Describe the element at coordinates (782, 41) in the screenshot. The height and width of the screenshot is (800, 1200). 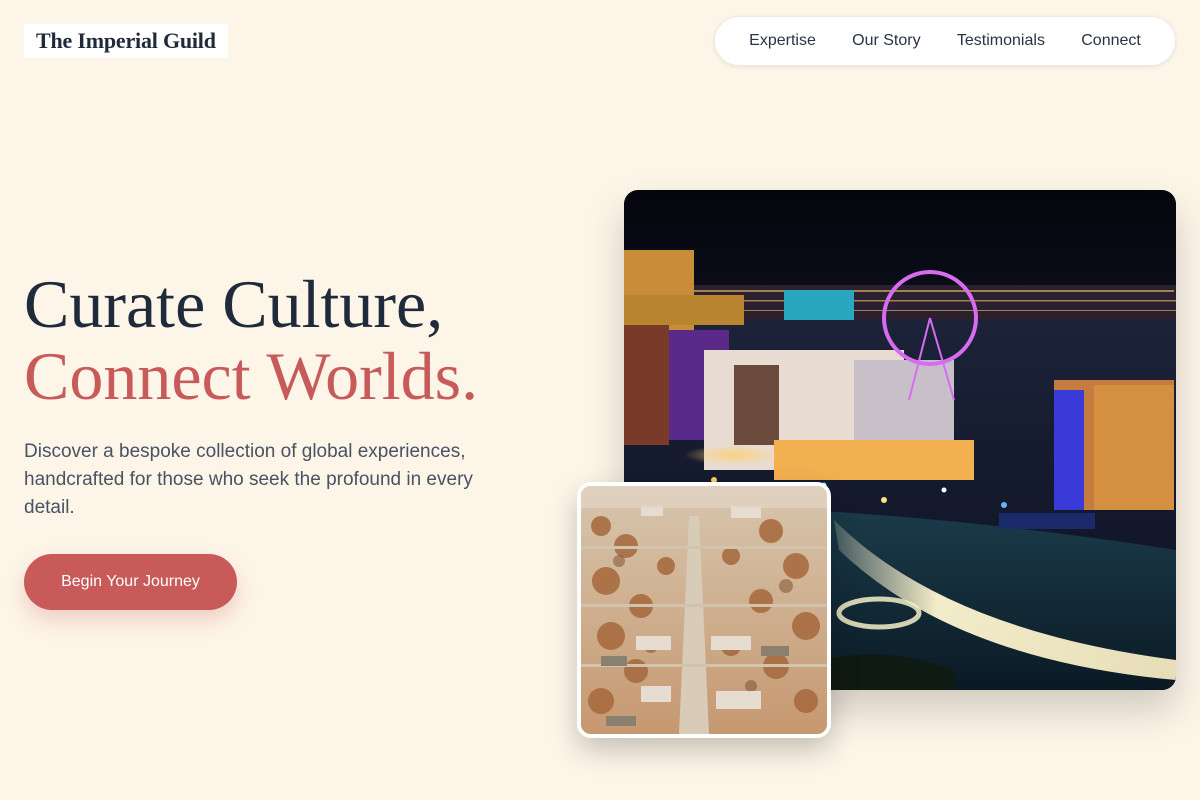
I see `nav-item-expertise: Expertise` at that location.